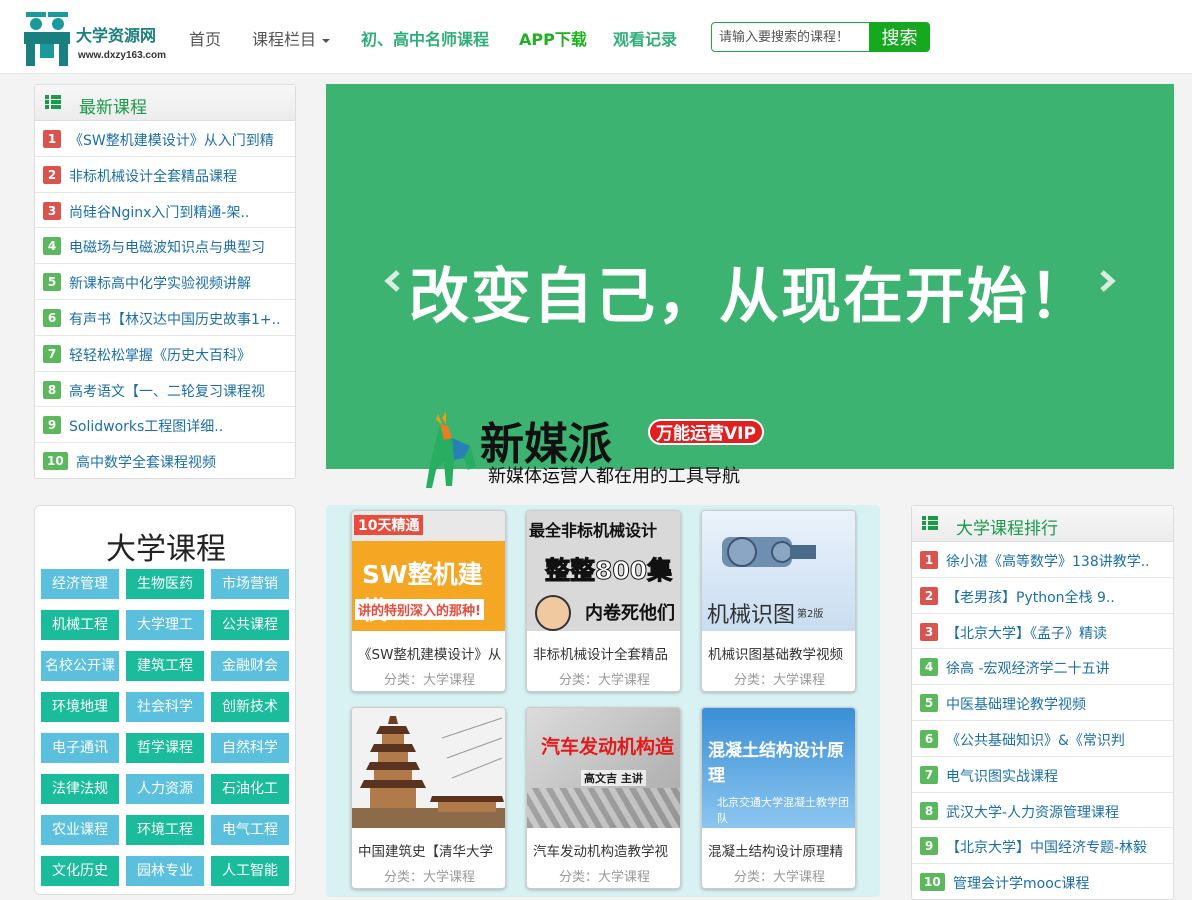 The image size is (1192, 900). What do you see at coordinates (790, 37) in the screenshot?
I see `search-input` at bounding box center [790, 37].